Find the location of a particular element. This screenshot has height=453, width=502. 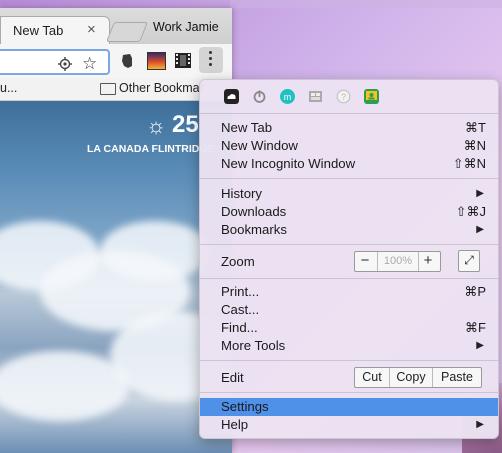

cut-button: Cut is located at coordinates (372, 377).